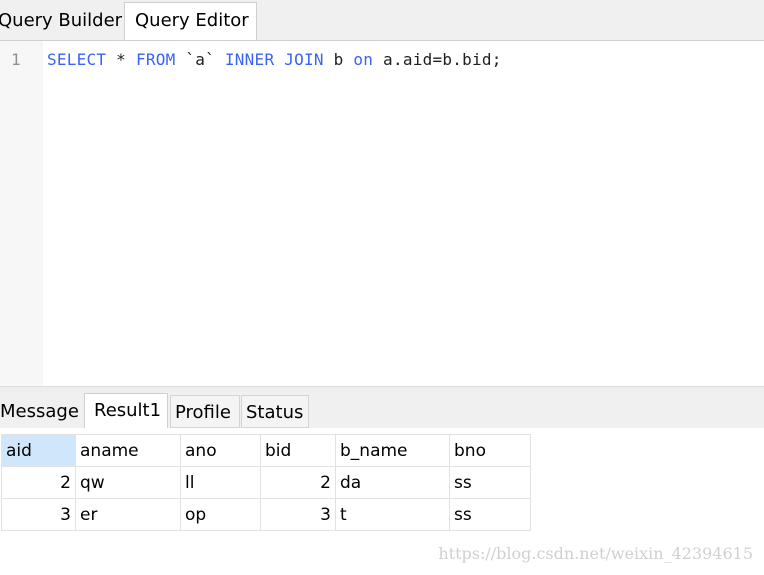 The height and width of the screenshot is (575, 764). Describe the element at coordinates (16, 59) in the screenshot. I see `line-number: 1` at that location.